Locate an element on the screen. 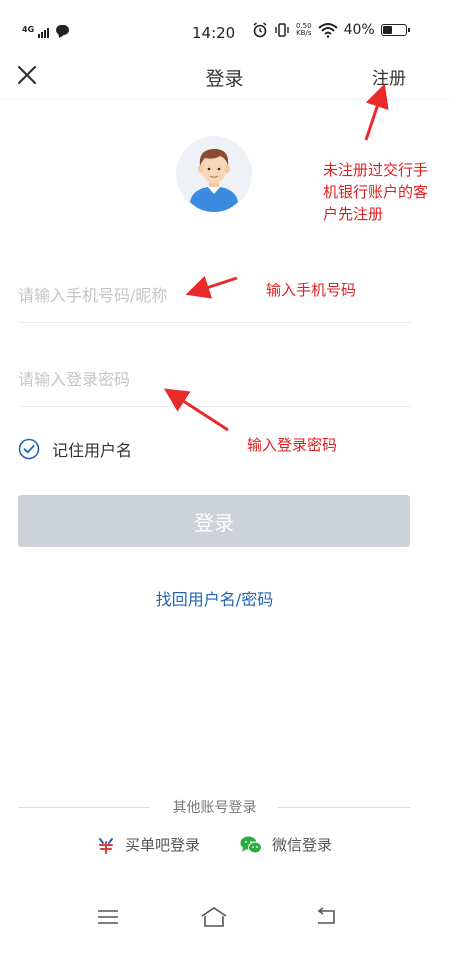 The image size is (449, 959). chat-notification-icon is located at coordinates (63, 30).